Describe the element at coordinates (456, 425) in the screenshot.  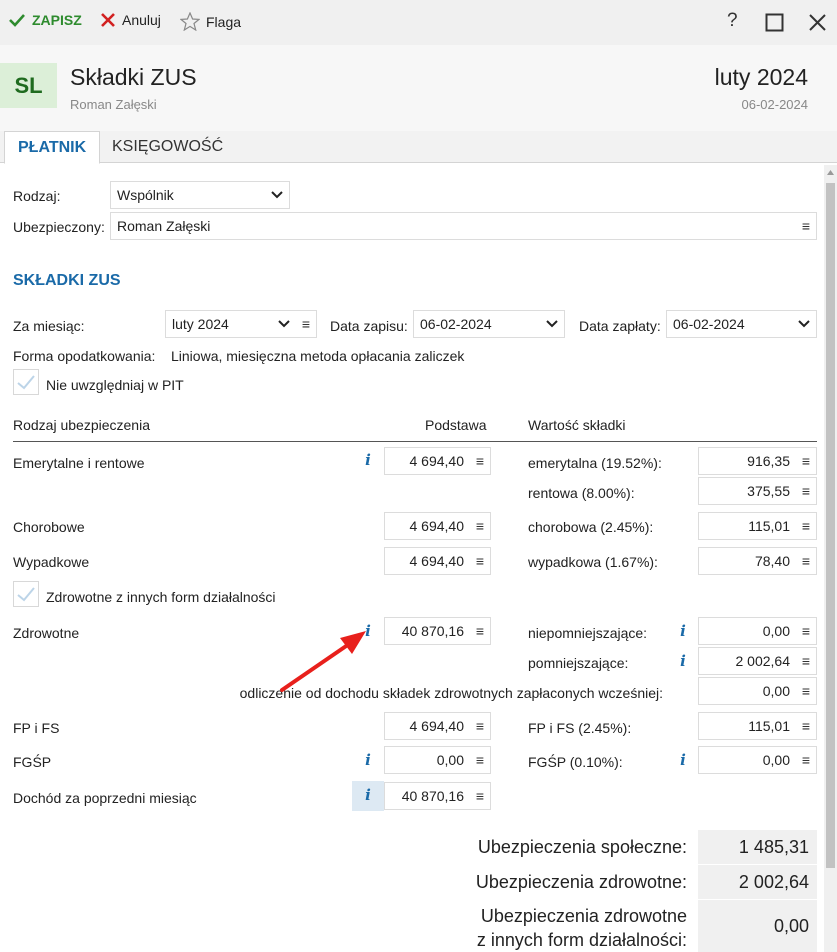
I see `col-podstawa-header: Podstawa` at that location.